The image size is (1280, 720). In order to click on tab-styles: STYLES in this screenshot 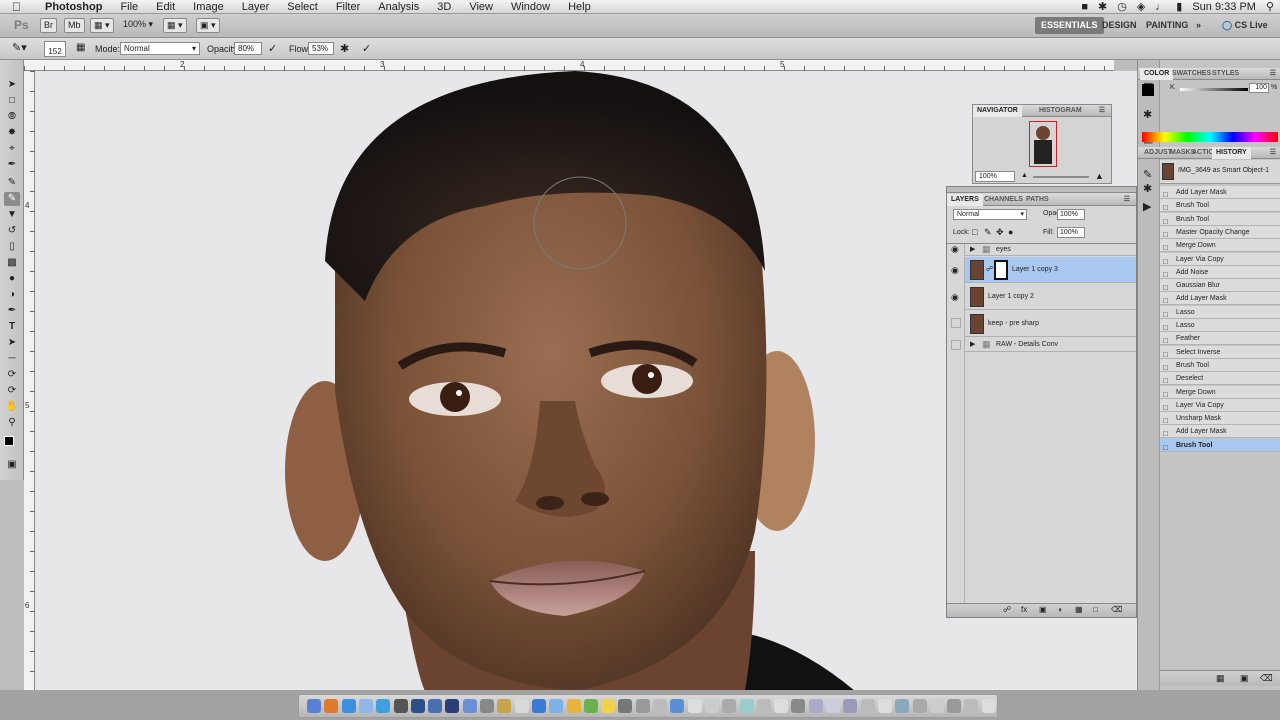, I will do `click(1225, 74)`.